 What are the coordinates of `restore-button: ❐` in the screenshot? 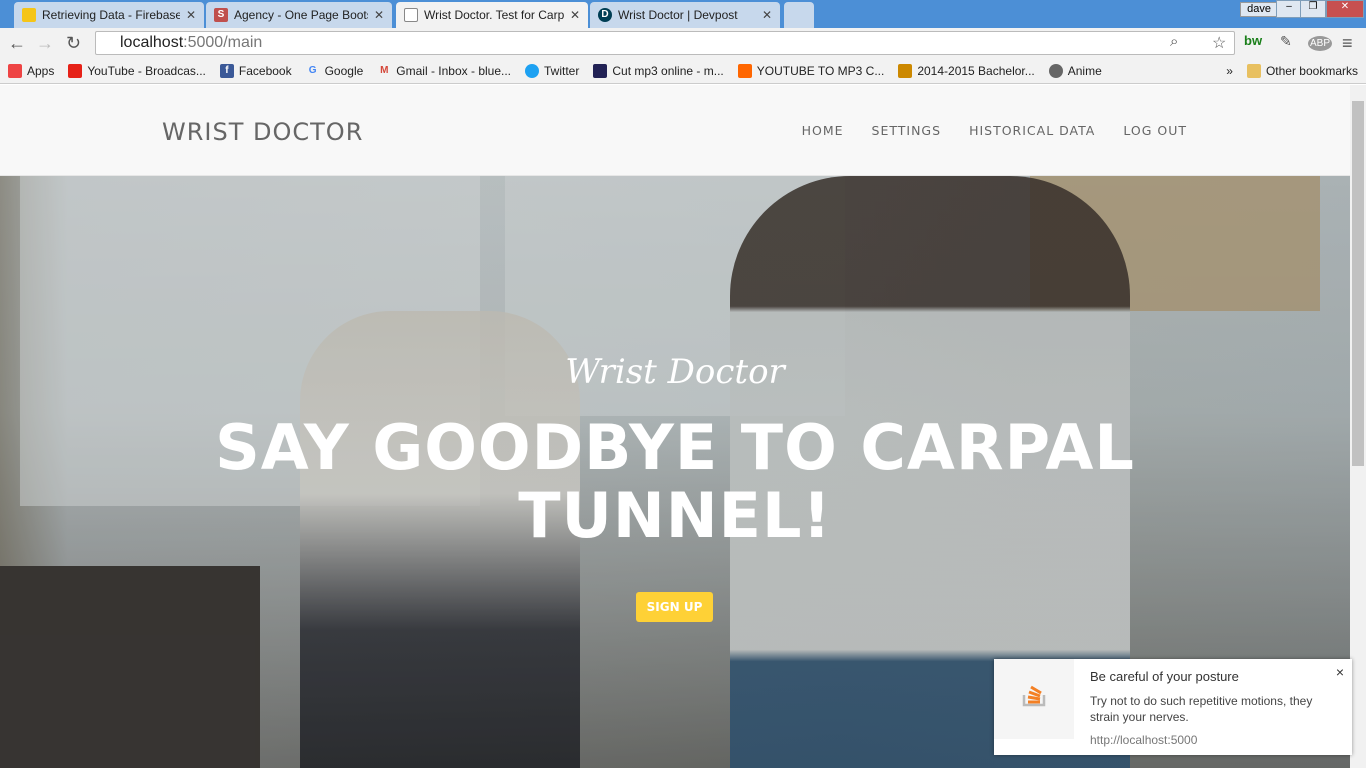 It's located at (1313, 9).